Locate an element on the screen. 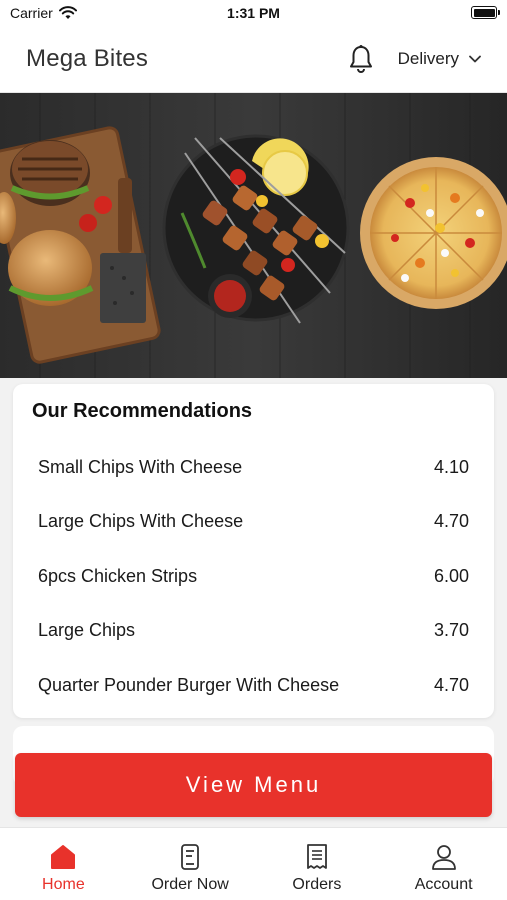 The height and width of the screenshot is (900, 507). recommendation-item: Large Chips 3.70 is located at coordinates (253, 631).